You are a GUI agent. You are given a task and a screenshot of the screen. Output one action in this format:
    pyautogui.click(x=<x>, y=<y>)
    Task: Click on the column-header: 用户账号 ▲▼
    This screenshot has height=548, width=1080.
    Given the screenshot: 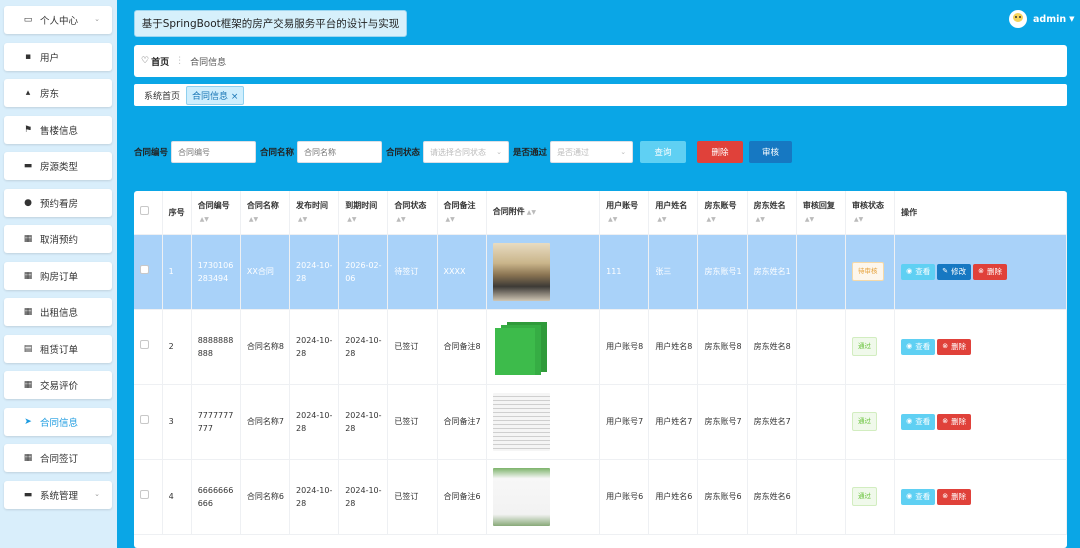 What is the action you would take?
    pyautogui.click(x=624, y=213)
    